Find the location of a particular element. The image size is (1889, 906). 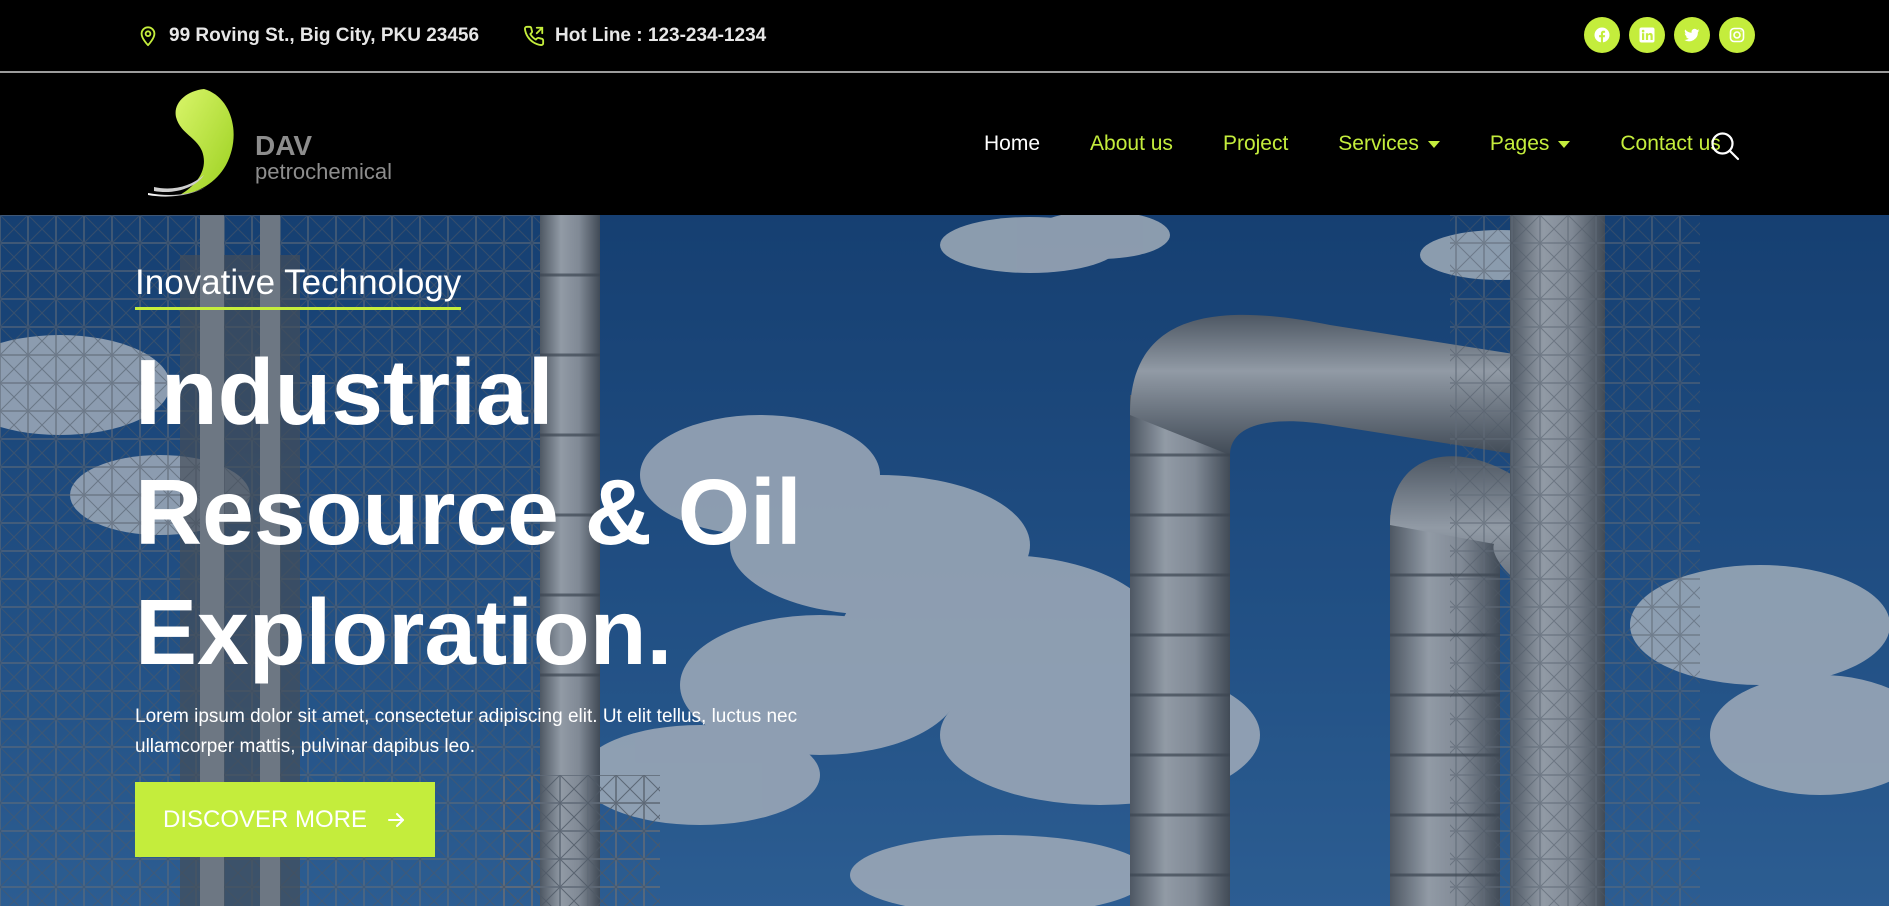

phone-icon is located at coordinates (534, 35).